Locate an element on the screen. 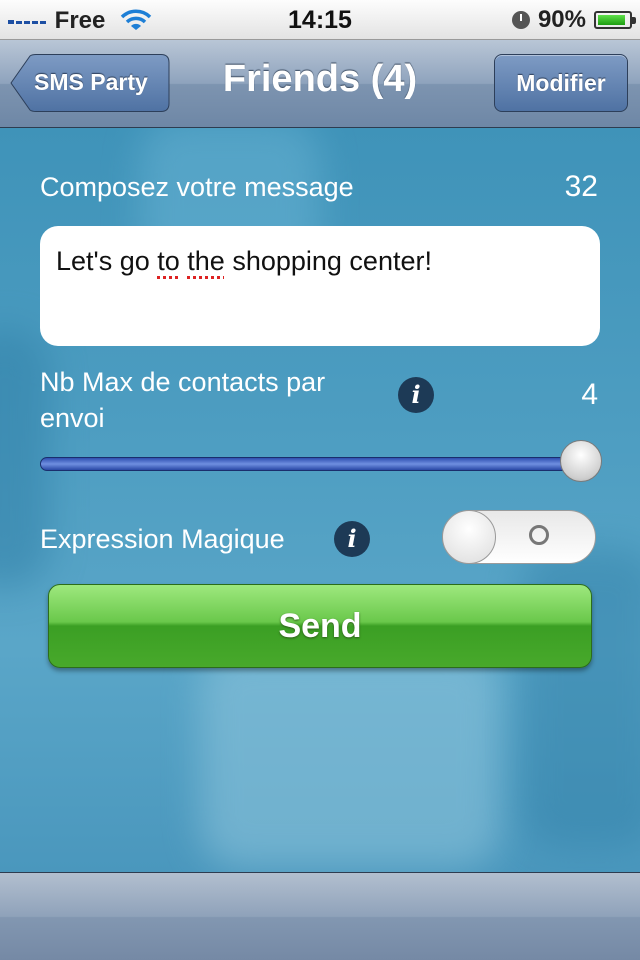  status-right: 90% is located at coordinates (573, 20).